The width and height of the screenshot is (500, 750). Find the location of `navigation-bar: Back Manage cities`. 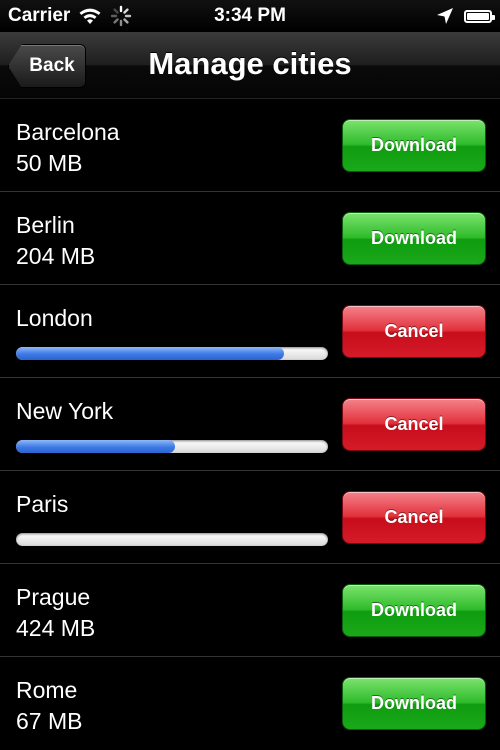

navigation-bar: Back Manage cities is located at coordinates (250, 65).